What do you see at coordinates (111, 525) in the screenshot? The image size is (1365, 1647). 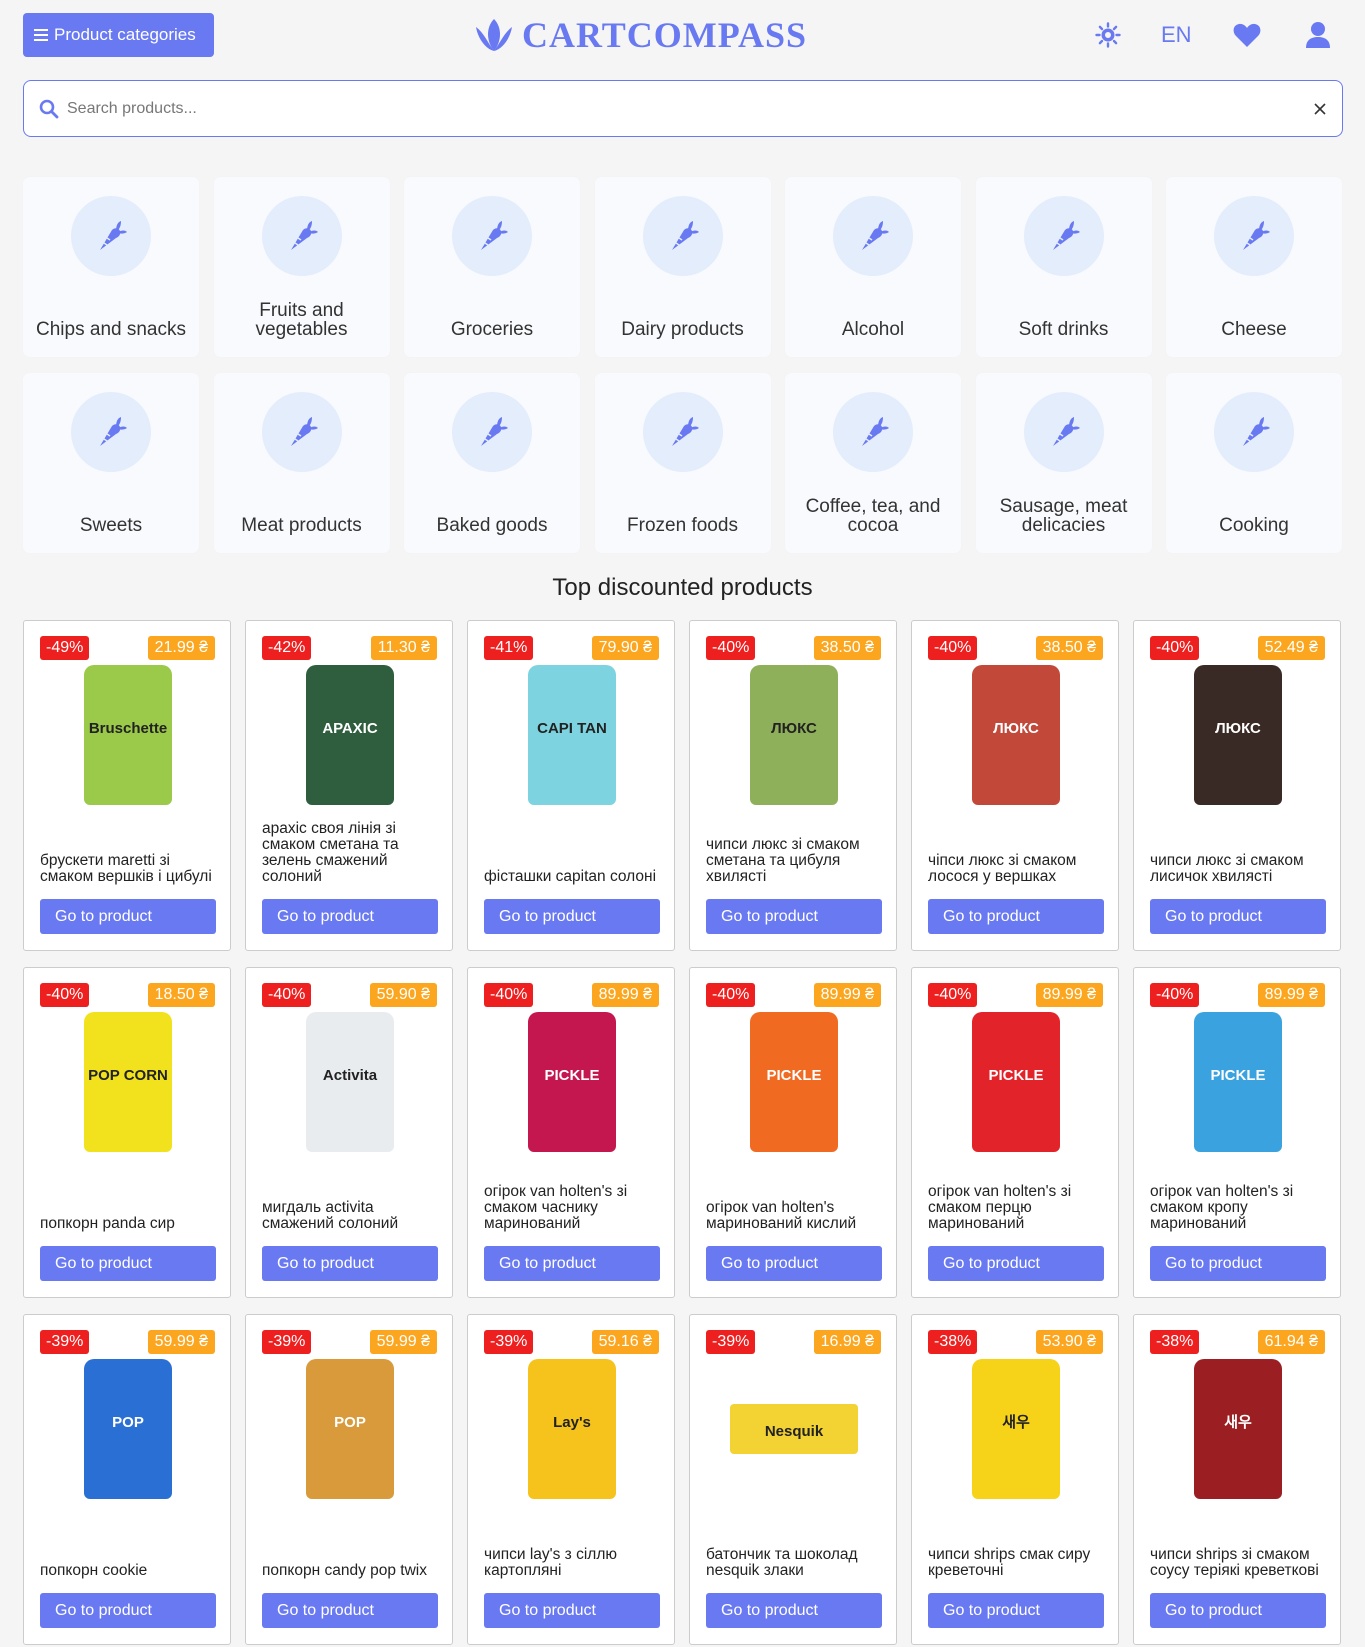 I see `category-label: Sweets` at bounding box center [111, 525].